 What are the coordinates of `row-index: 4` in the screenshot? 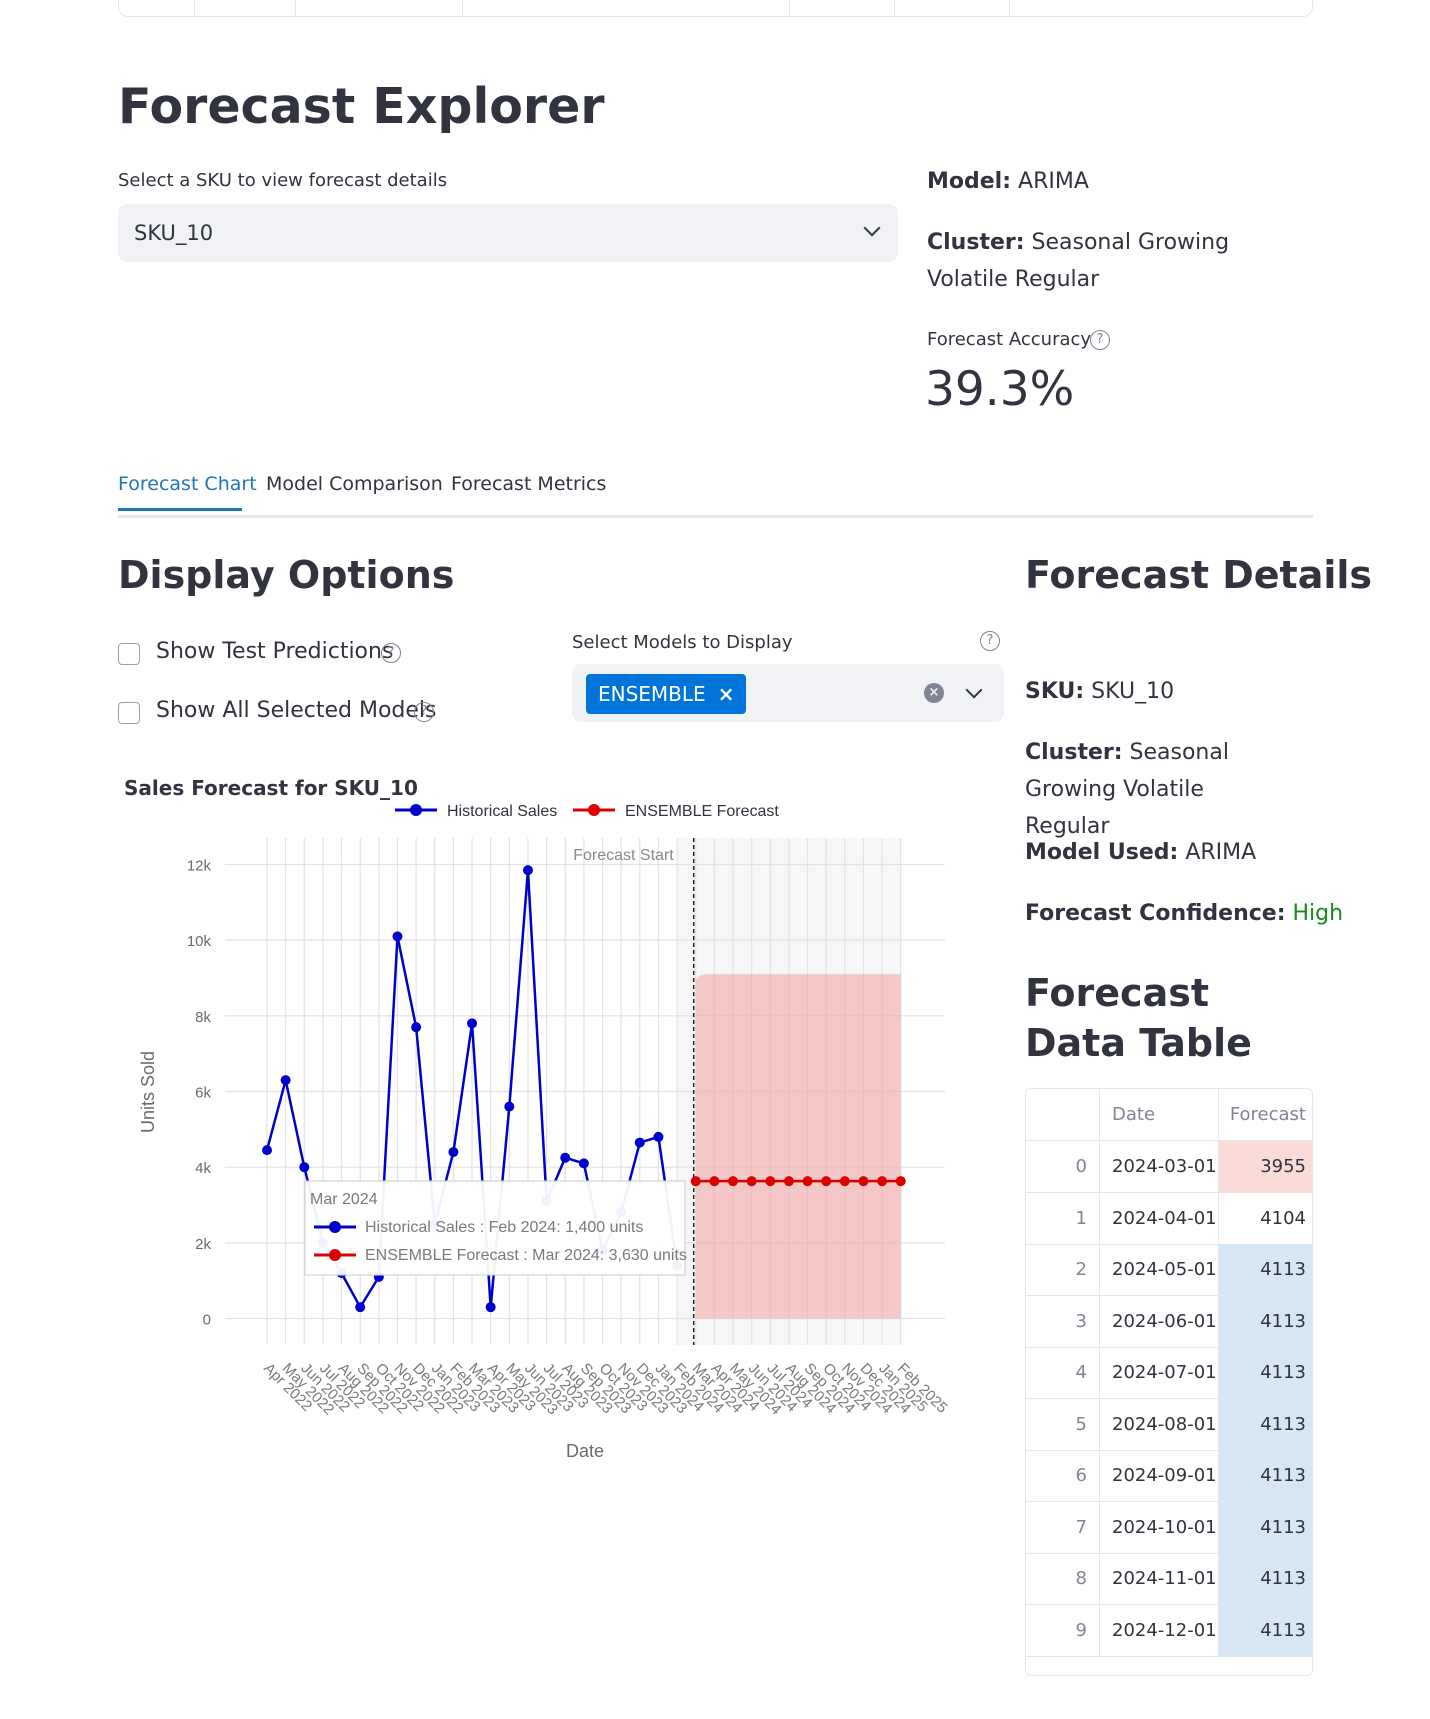 It's located at (1063, 1372).